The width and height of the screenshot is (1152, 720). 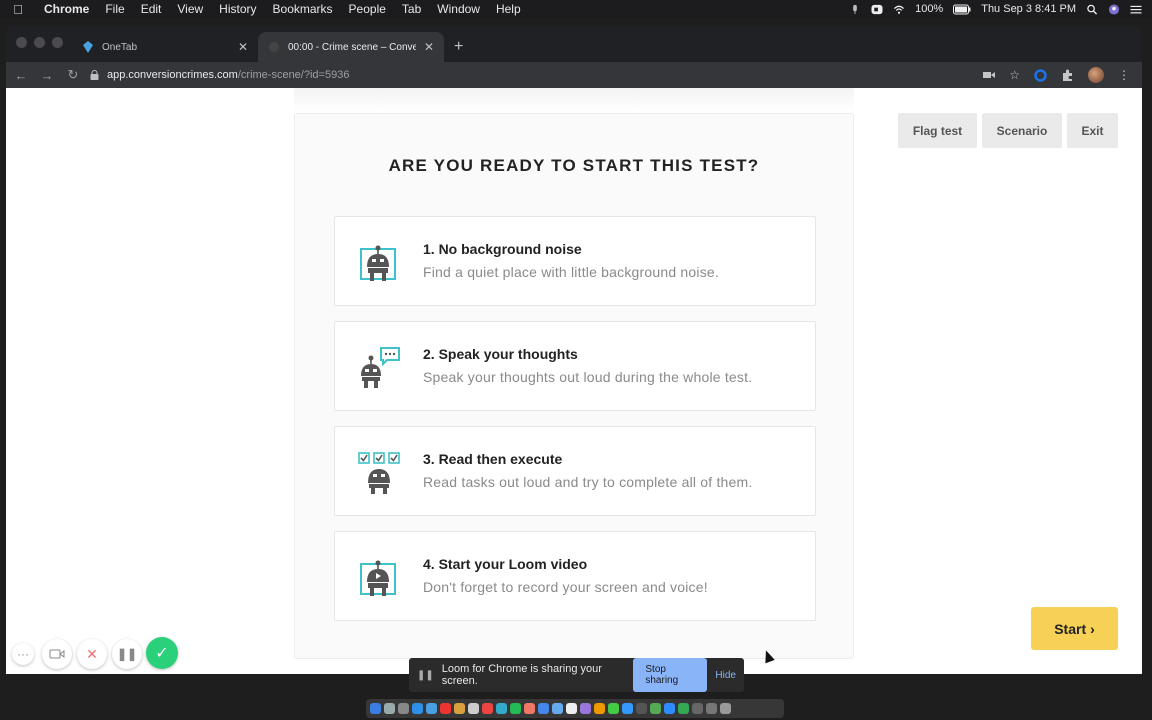 What do you see at coordinates (1014, 75) in the screenshot?
I see `bookmark-star-icon: ☆` at bounding box center [1014, 75].